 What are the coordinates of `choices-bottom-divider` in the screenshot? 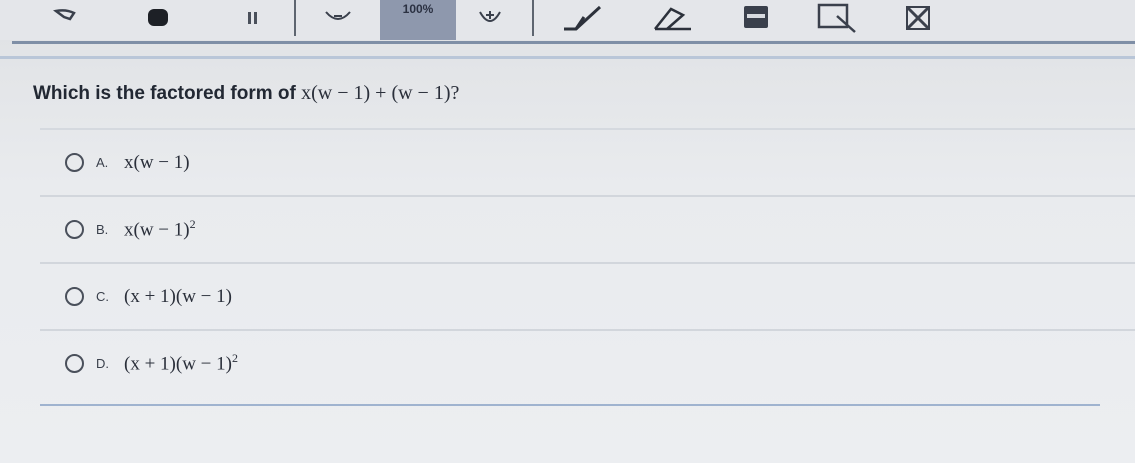 It's located at (570, 405).